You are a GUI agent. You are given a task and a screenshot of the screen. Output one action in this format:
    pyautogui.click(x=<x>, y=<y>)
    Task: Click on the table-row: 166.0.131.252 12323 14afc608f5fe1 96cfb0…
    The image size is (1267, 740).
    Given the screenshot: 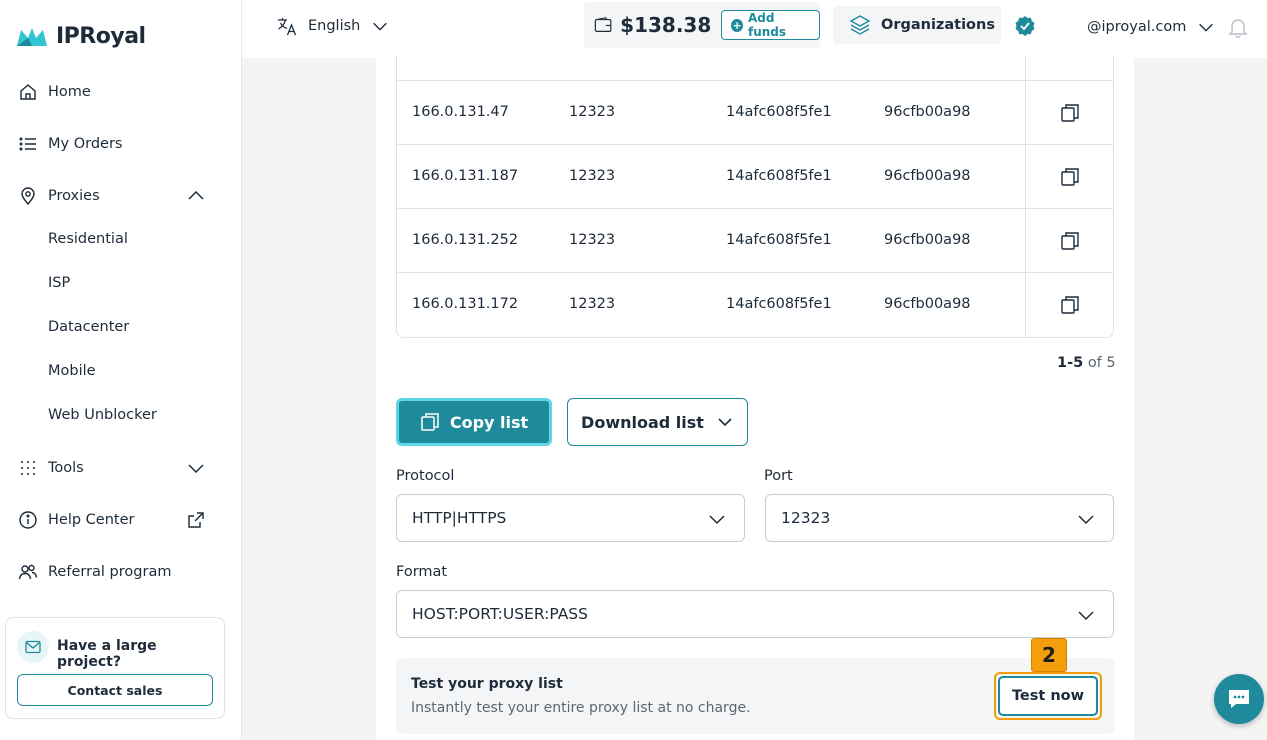 What is the action you would take?
    pyautogui.click(x=755, y=240)
    